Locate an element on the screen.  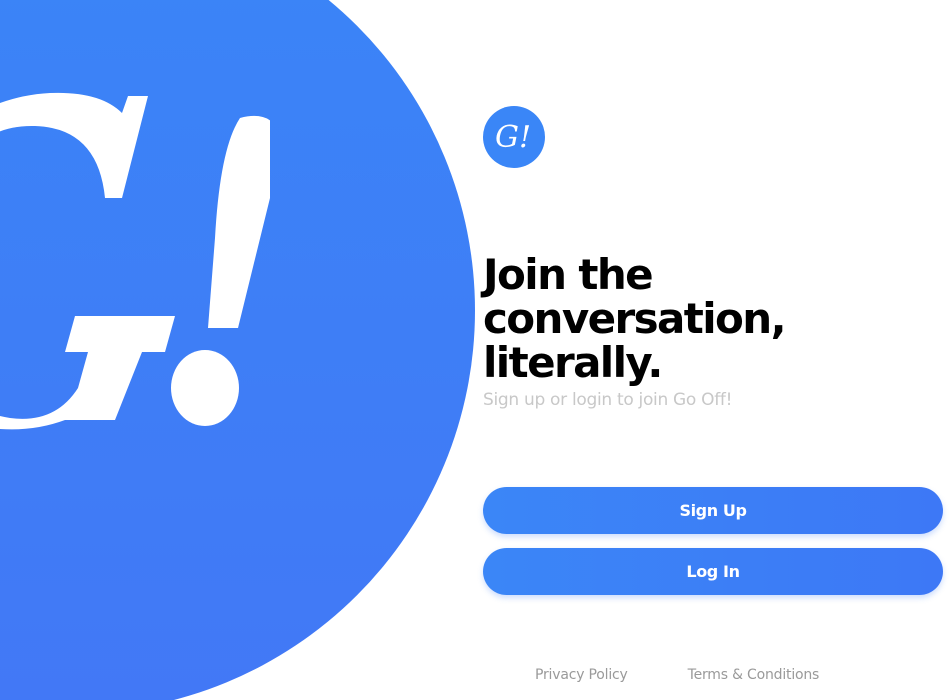
log-in-button: Log In is located at coordinates (713, 571).